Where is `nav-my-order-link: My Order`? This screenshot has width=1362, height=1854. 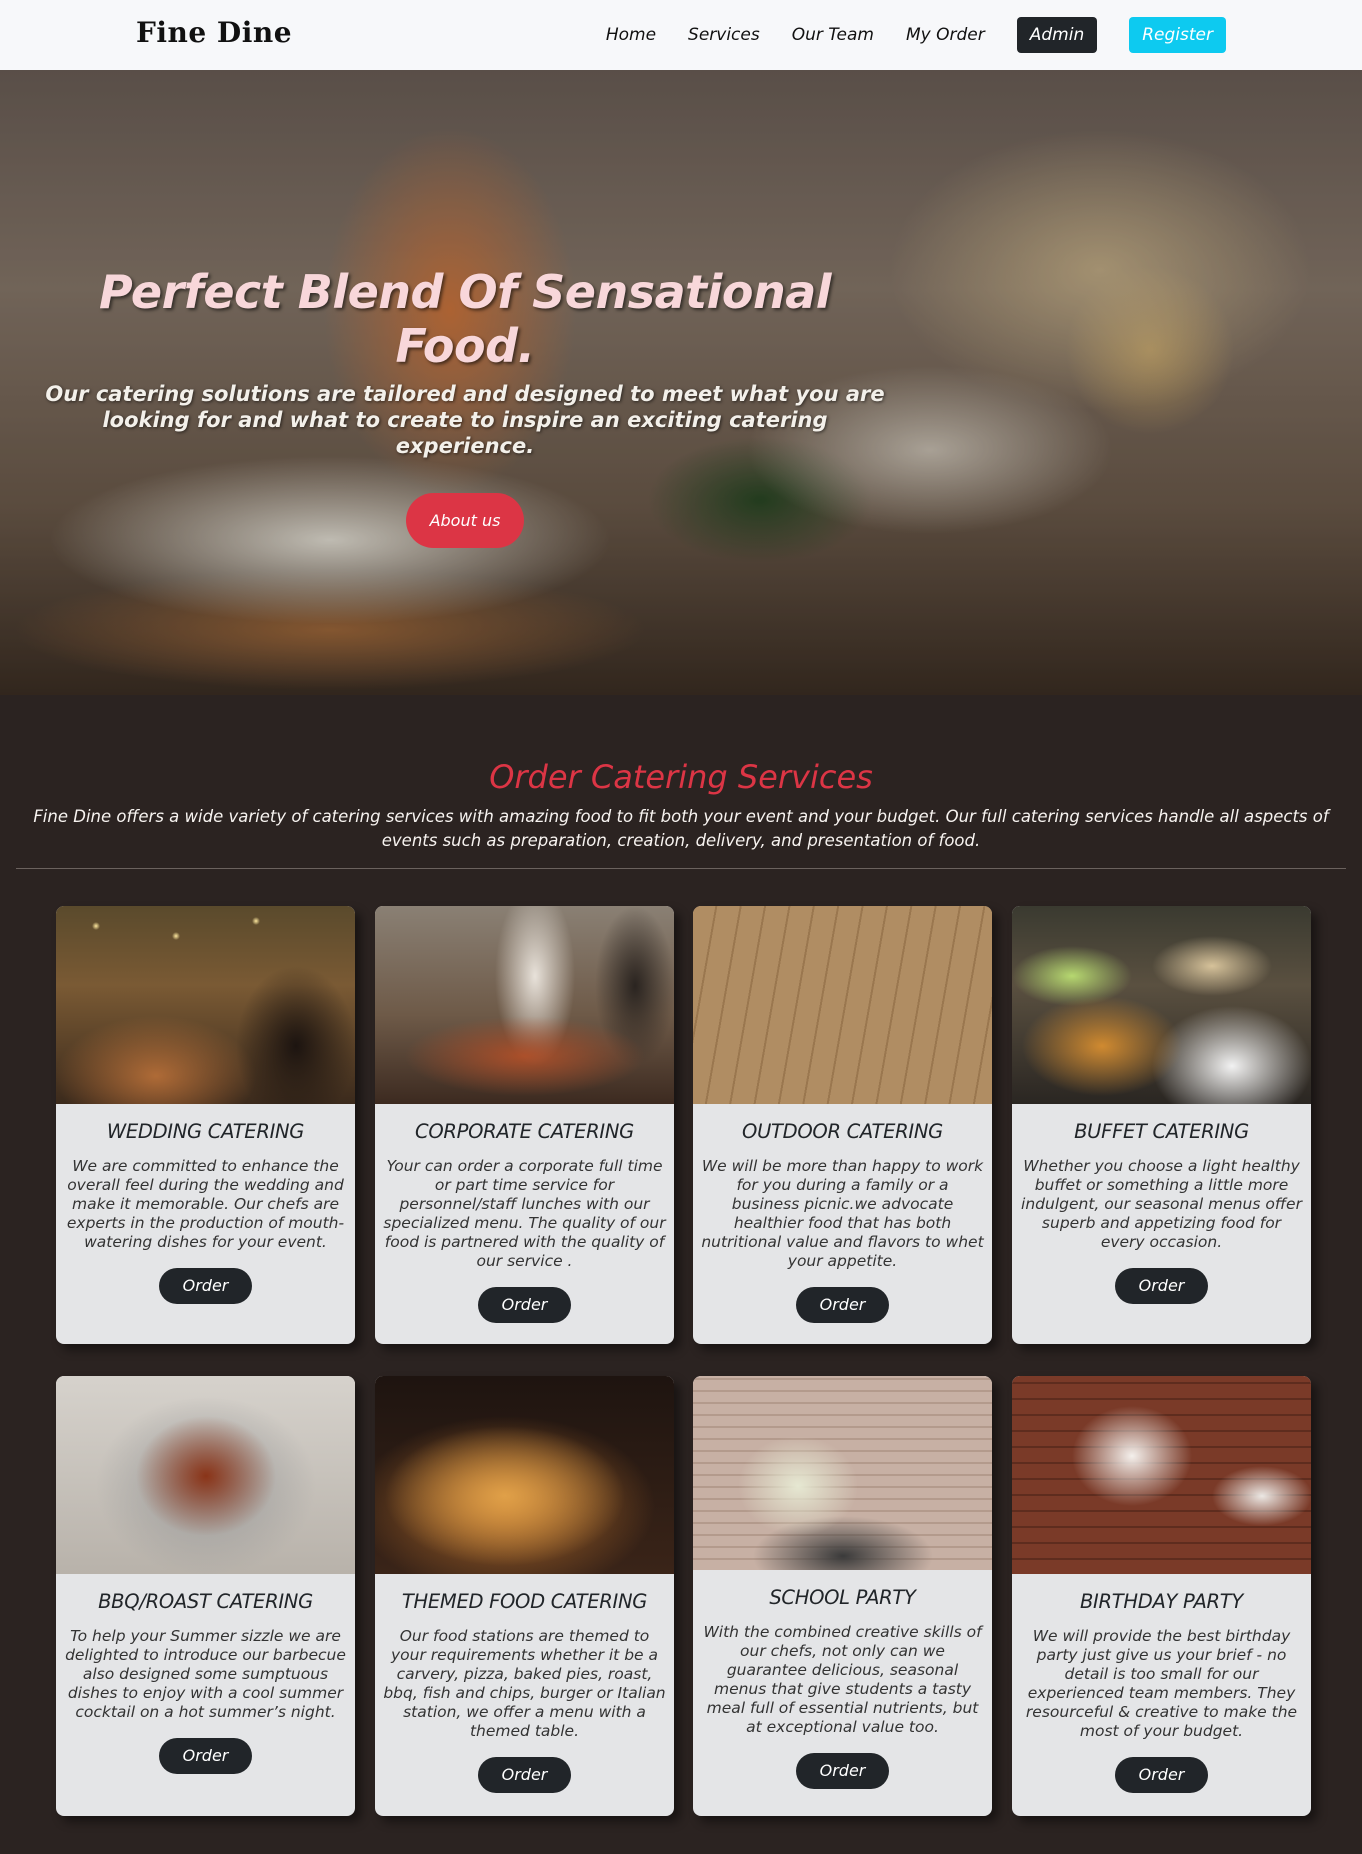 nav-my-order-link: My Order is located at coordinates (945, 35).